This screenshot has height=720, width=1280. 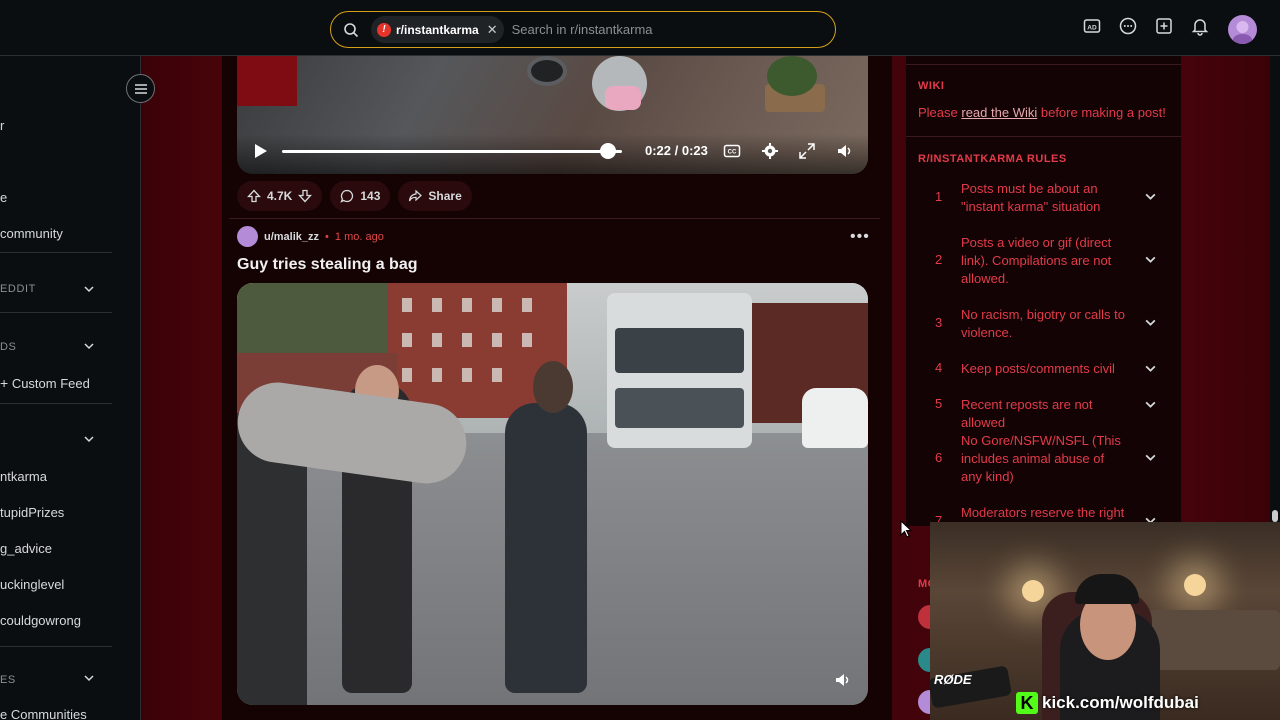 I want to click on sidebar-item-communities: e Communities, so click(x=43, y=713).